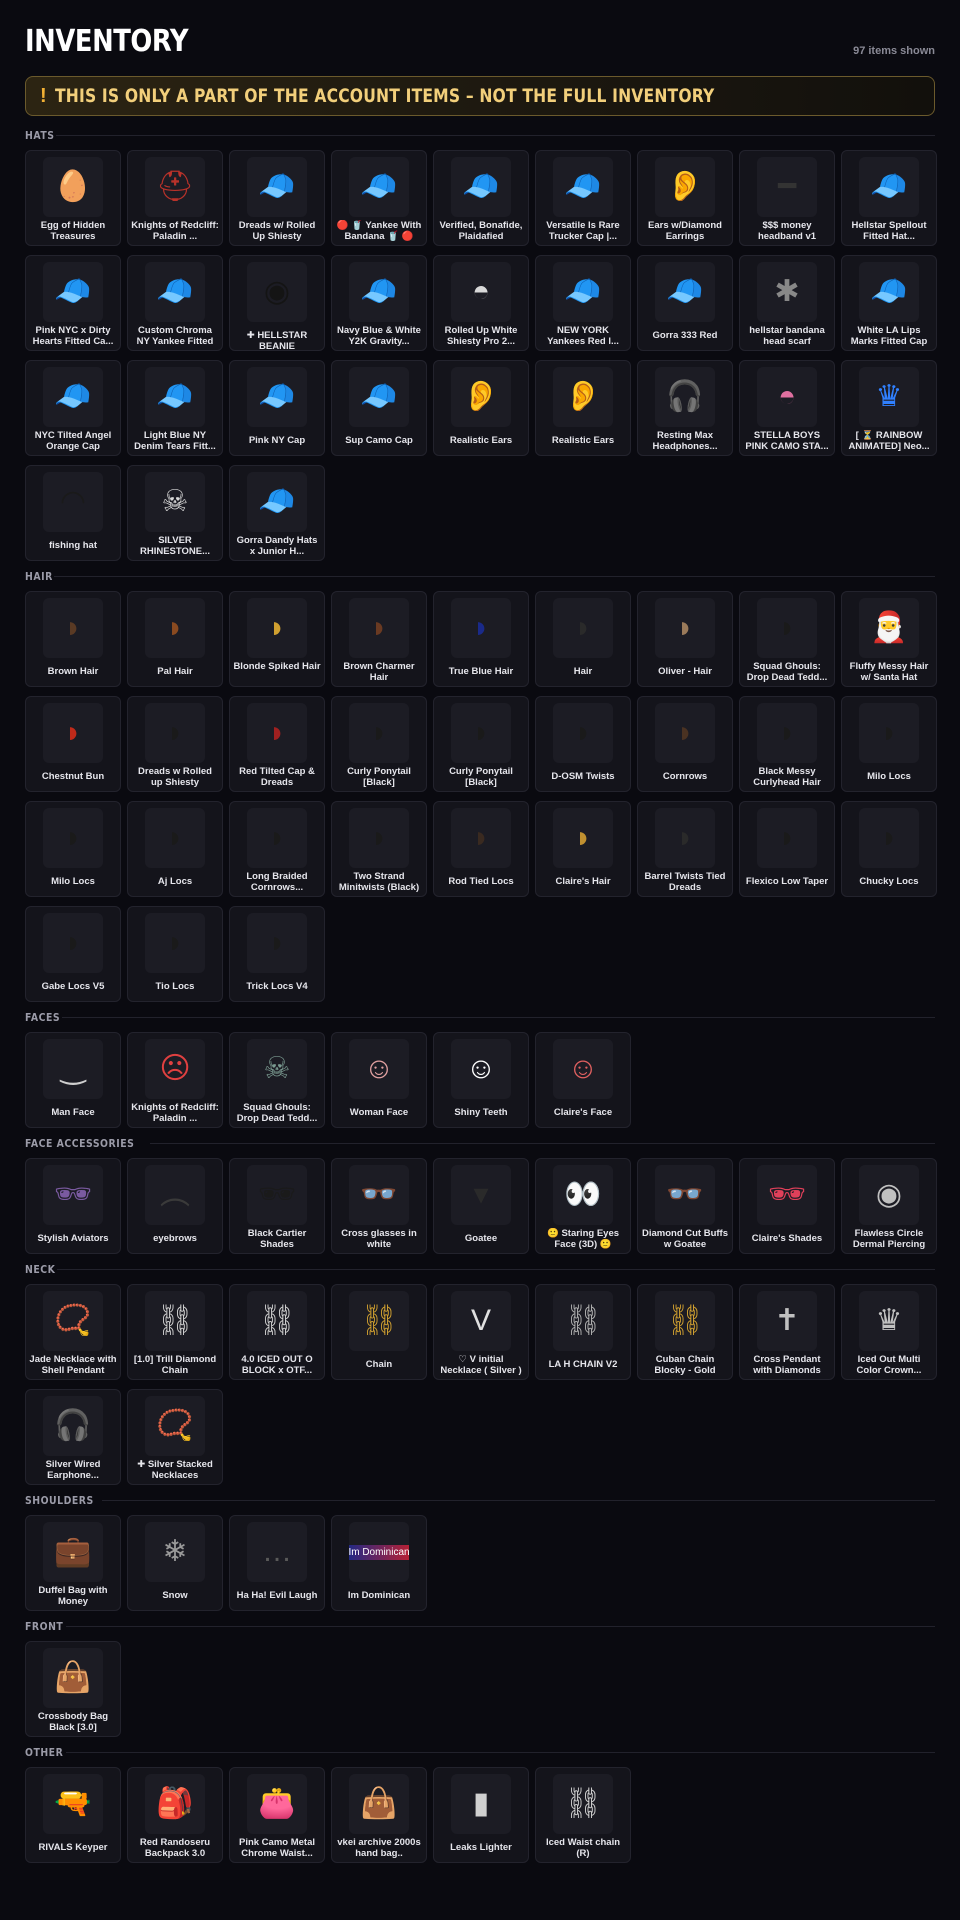  Describe the element at coordinates (73, 1080) in the screenshot. I see `item-card: ‿ Man Face` at that location.